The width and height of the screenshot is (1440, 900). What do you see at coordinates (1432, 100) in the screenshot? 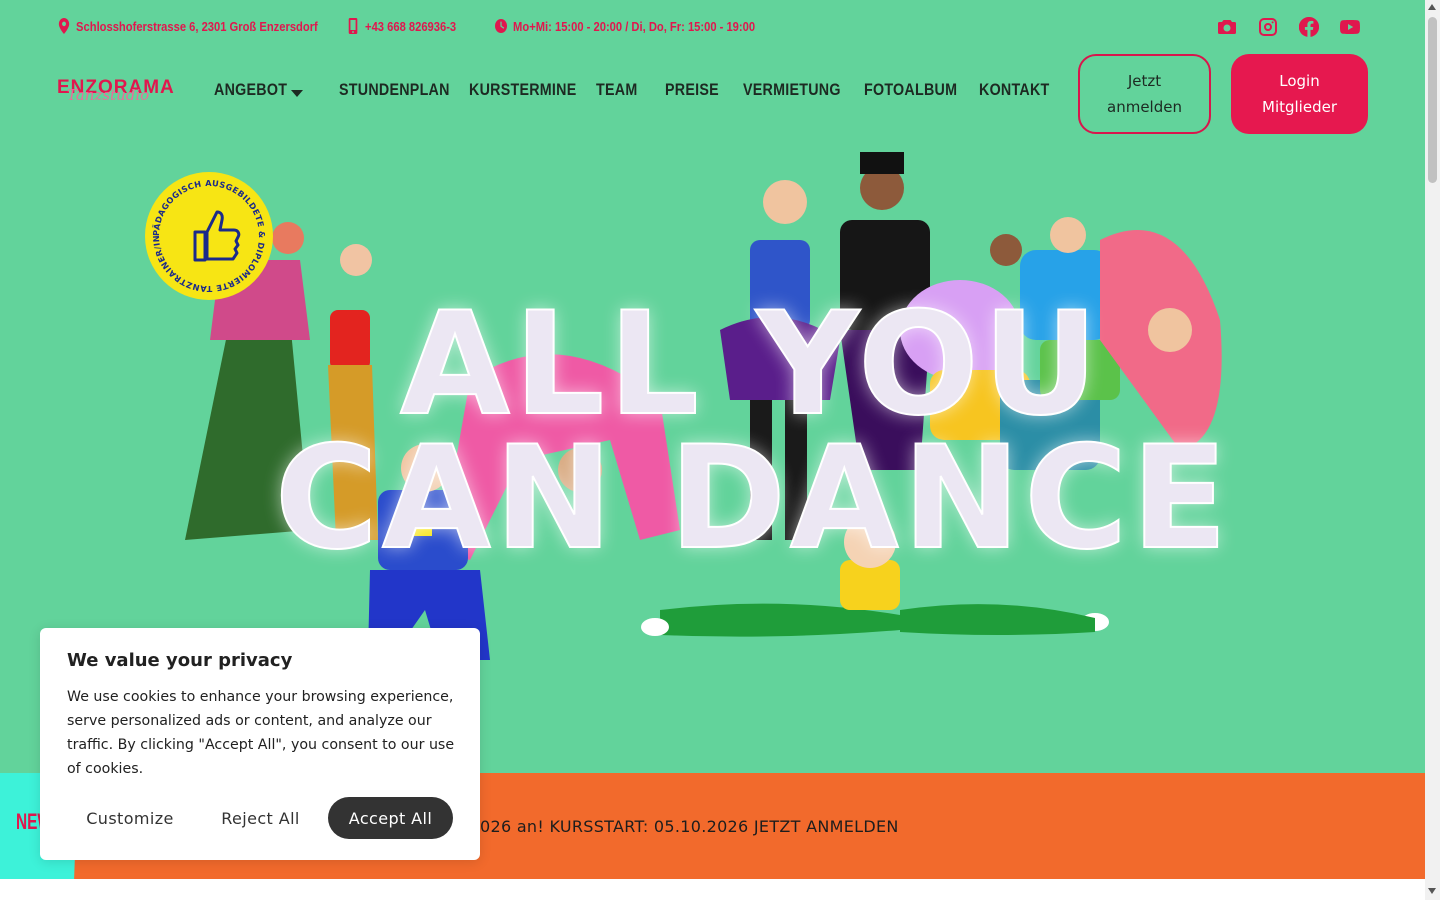
I see `scrollbar-thumb` at bounding box center [1432, 100].